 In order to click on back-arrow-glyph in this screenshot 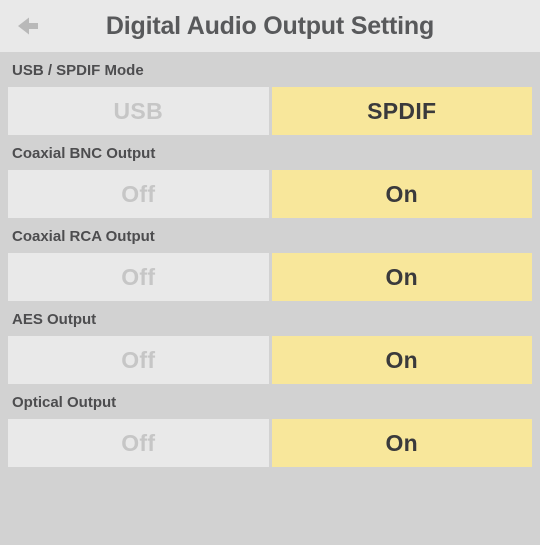, I will do `click(28, 26)`.